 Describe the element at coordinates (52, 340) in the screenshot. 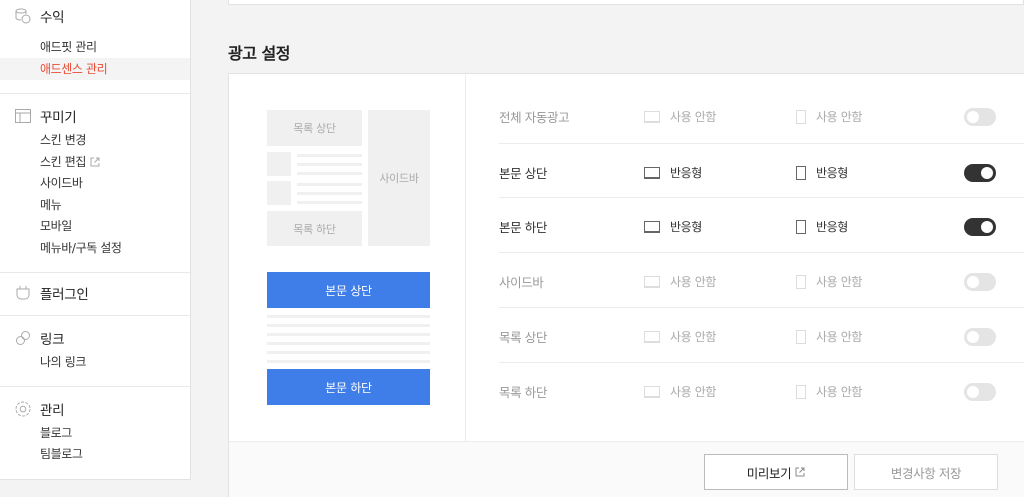

I see `sidebar-section-label: 링크` at that location.